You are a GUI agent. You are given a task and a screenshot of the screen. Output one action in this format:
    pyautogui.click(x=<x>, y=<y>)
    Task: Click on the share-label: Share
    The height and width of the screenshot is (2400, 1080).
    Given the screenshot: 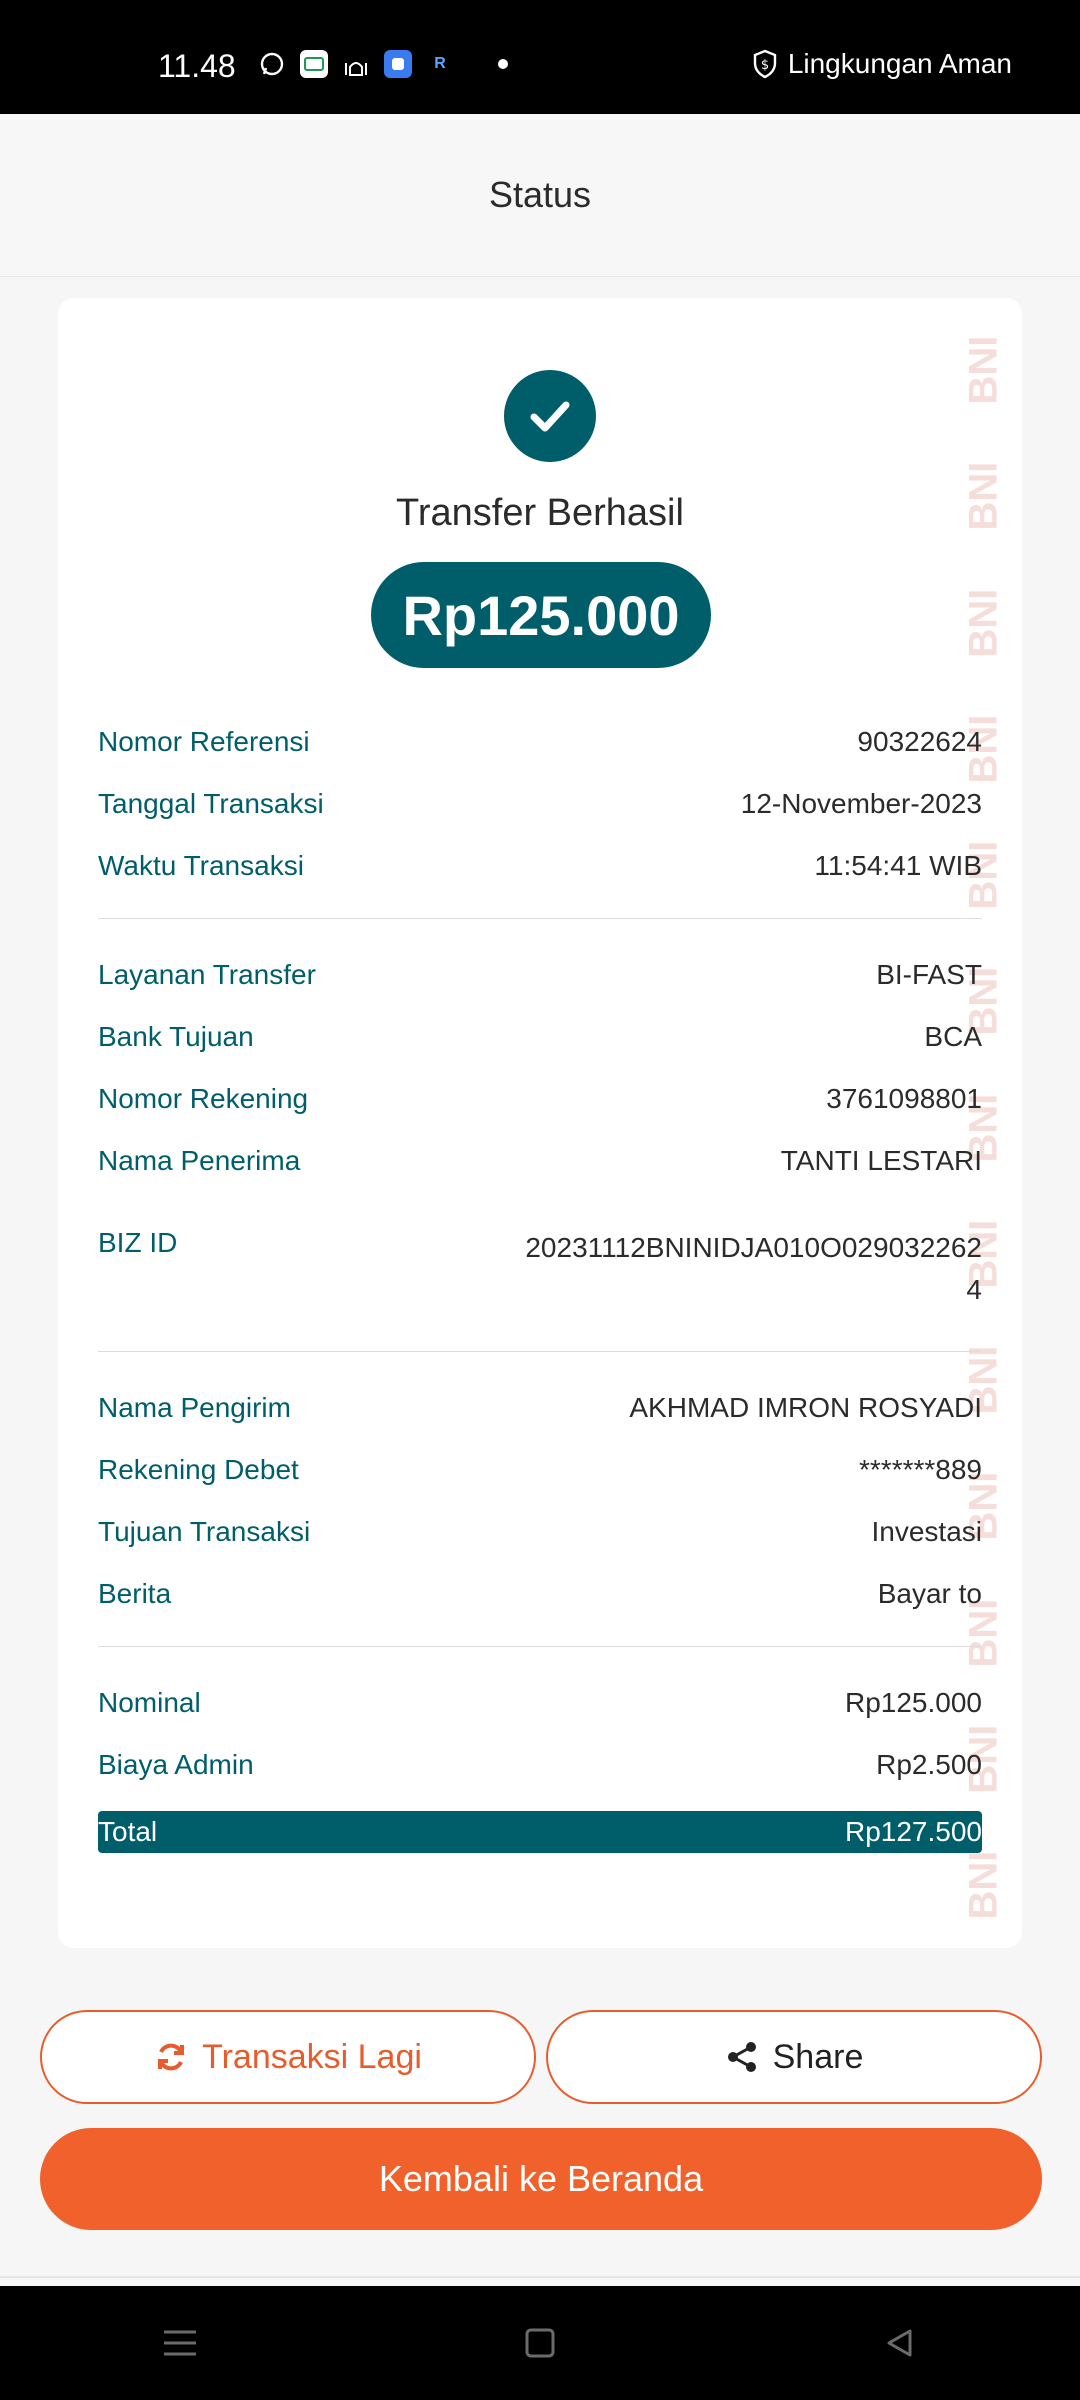 What is the action you would take?
    pyautogui.click(x=818, y=2056)
    